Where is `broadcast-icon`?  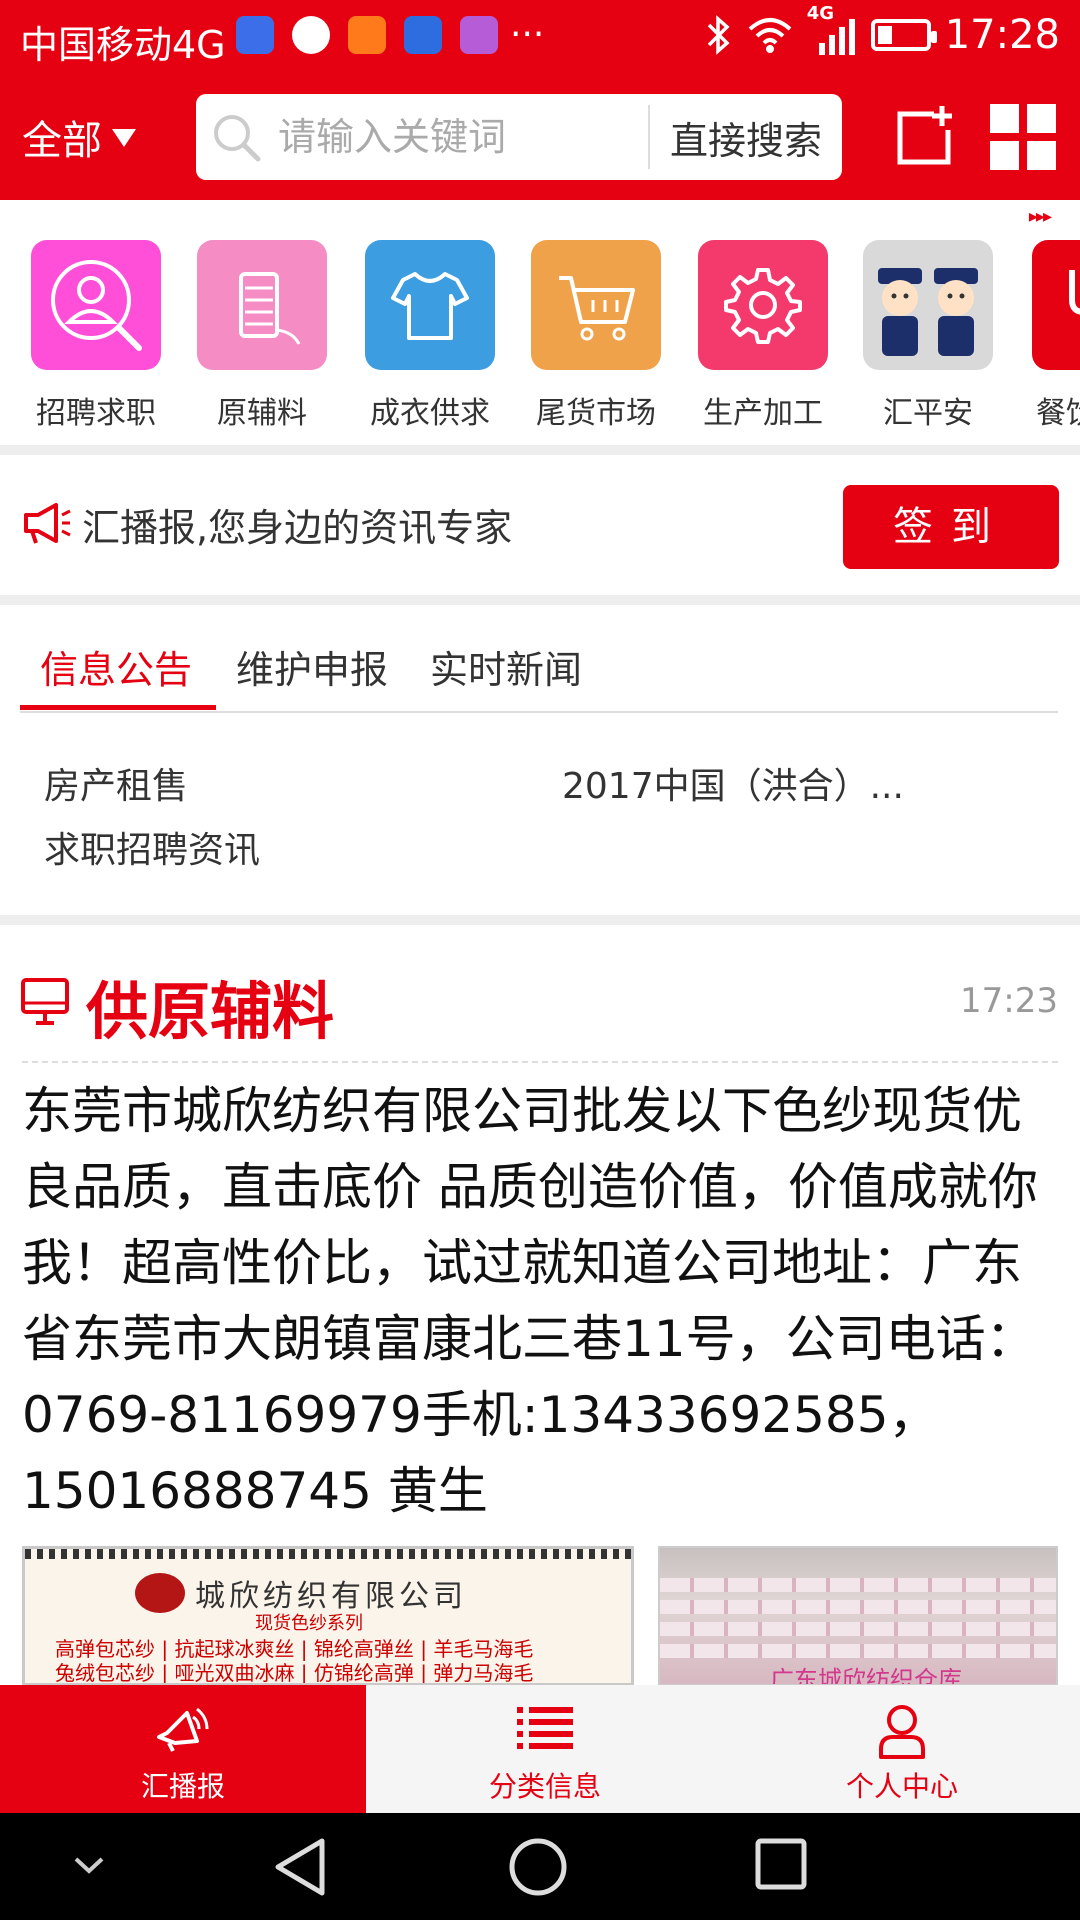 broadcast-icon is located at coordinates (183, 1729).